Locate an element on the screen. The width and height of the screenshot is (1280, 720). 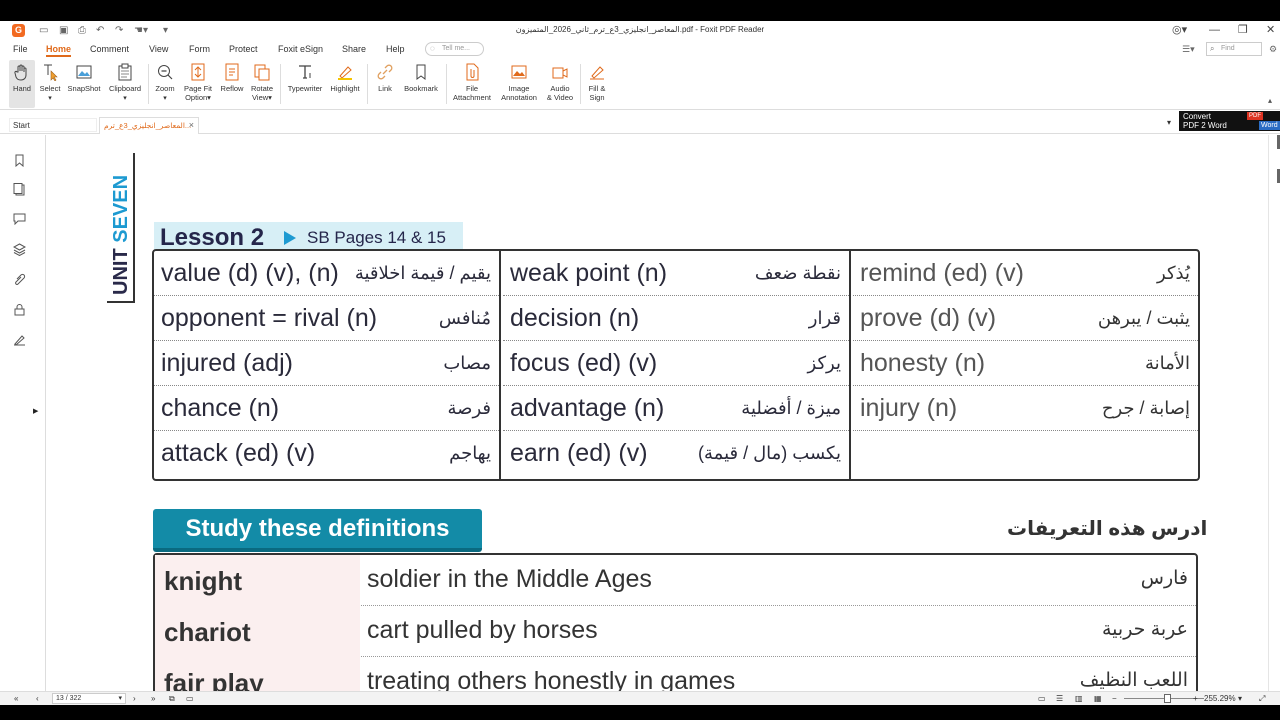
fill-sign-button: Fill & Sign is located at coordinates (597, 84).